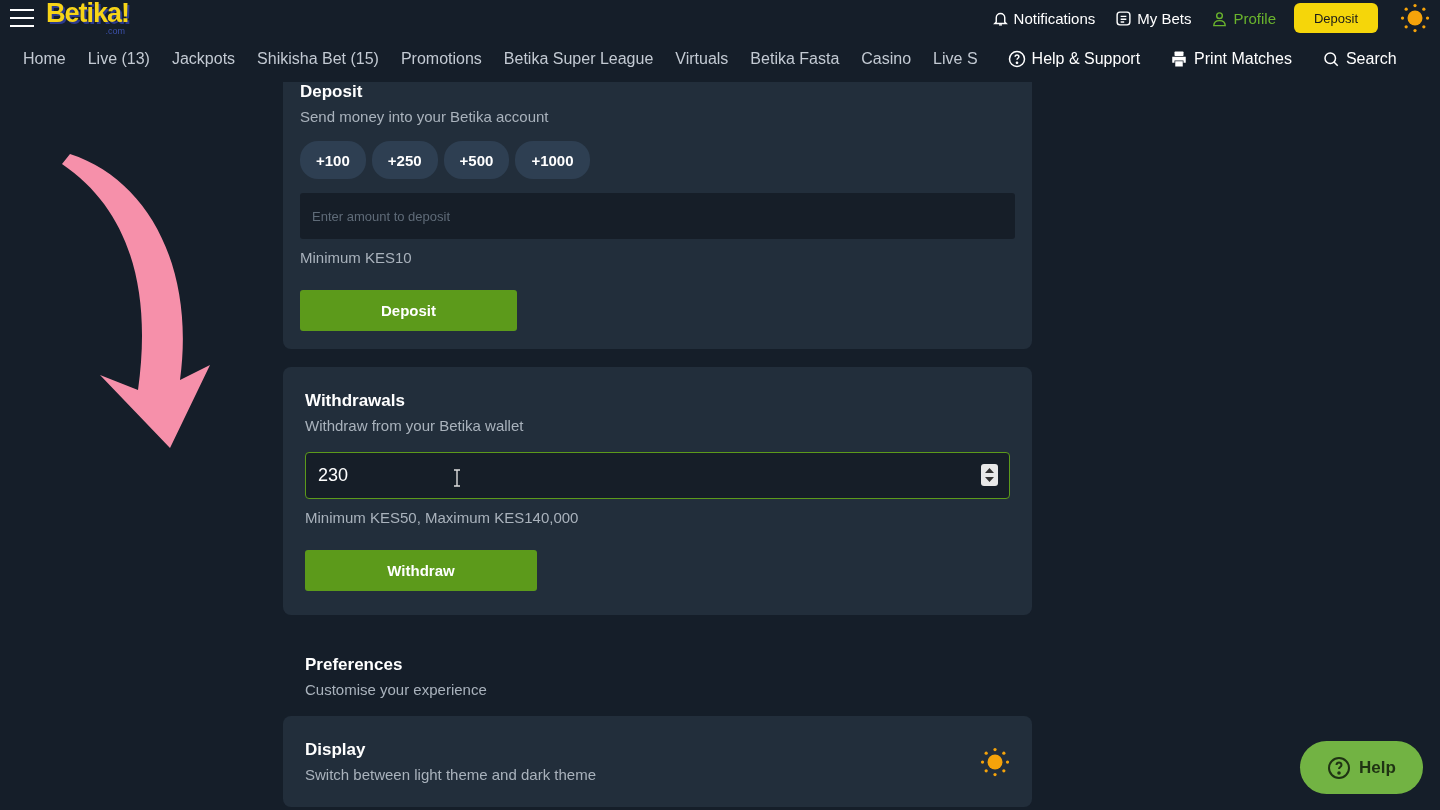  I want to click on header-link: Notifications, so click(1043, 18).